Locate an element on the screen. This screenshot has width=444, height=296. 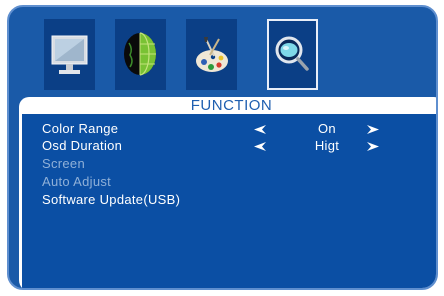
menu-item-software-update: Software Update(USB) is located at coordinates (229, 200).